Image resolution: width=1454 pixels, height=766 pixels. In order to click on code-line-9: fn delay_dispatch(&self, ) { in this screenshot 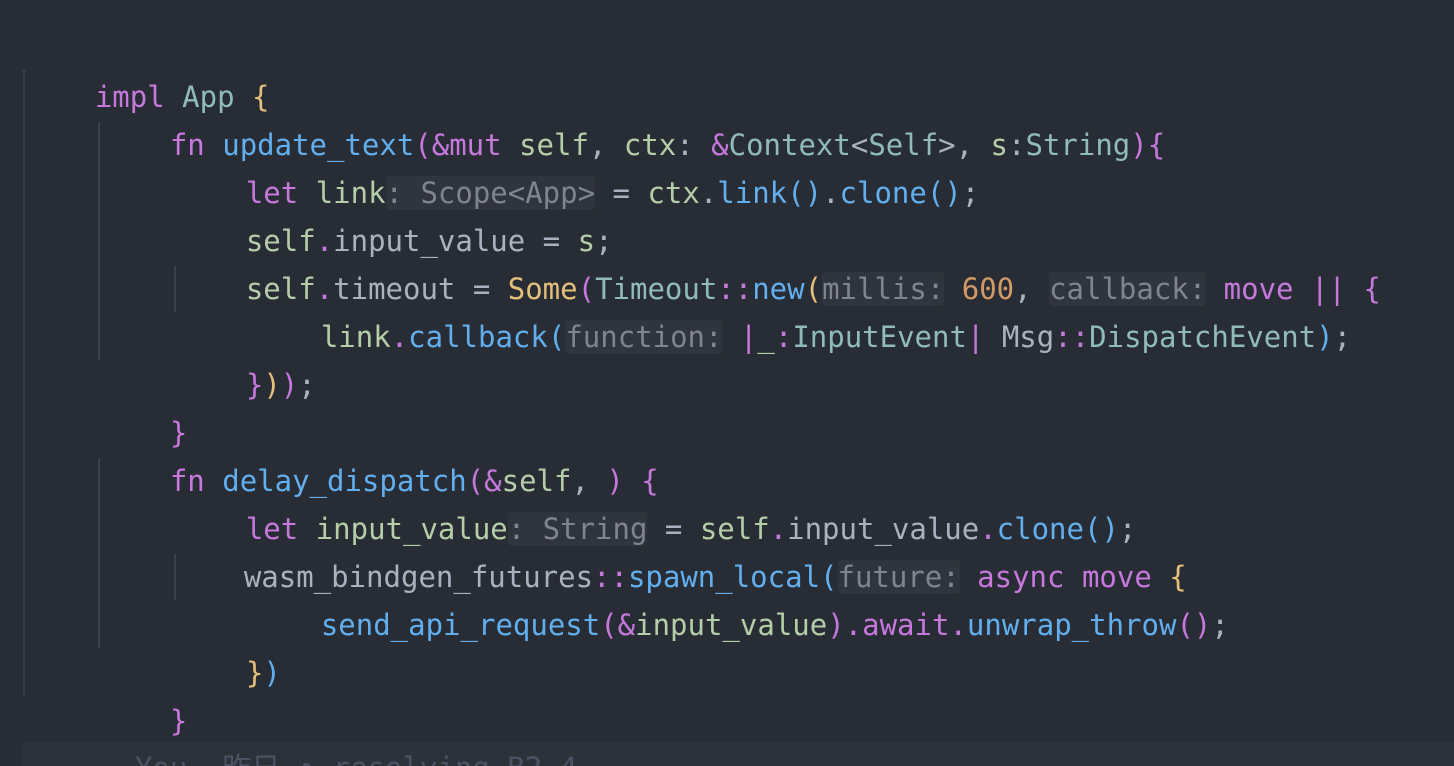, I will do `click(379, 453)`.